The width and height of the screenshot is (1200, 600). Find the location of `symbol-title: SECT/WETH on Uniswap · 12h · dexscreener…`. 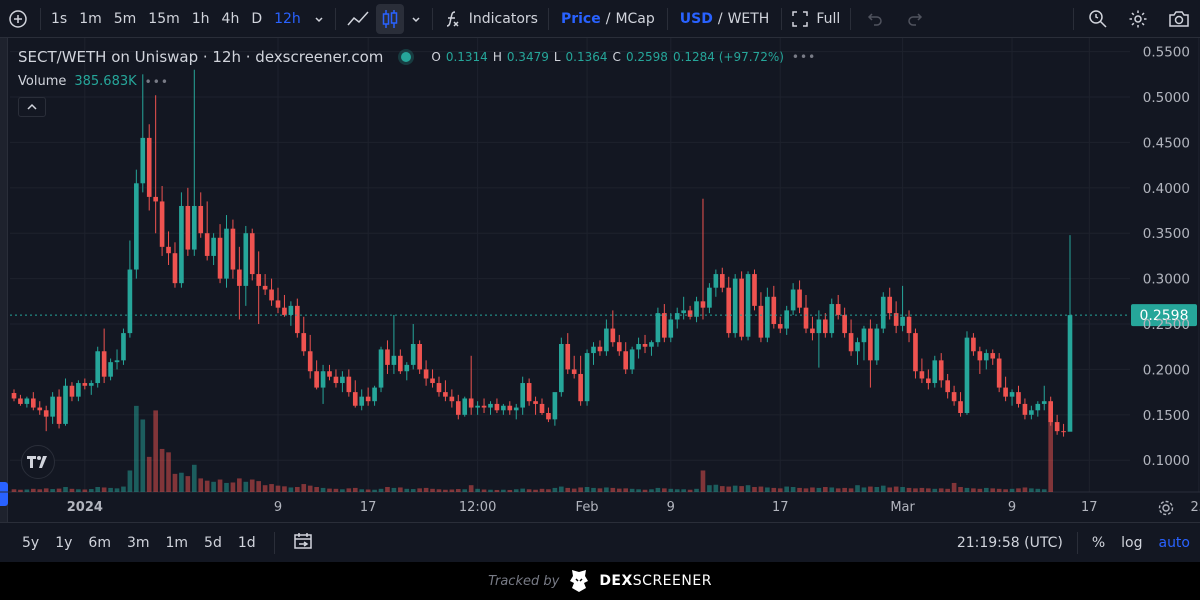

symbol-title: SECT/WETH on Uniswap · 12h · dexscreener… is located at coordinates (200, 57).